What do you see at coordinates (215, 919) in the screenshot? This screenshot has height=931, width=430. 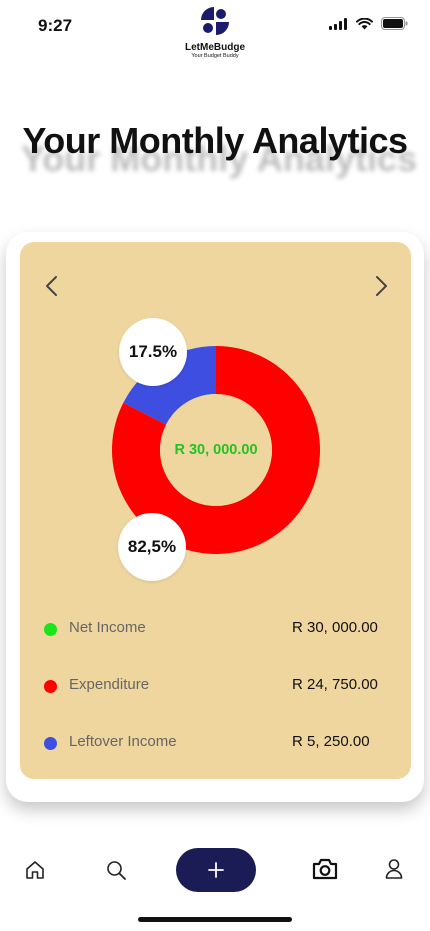 I see `home-indicator` at bounding box center [215, 919].